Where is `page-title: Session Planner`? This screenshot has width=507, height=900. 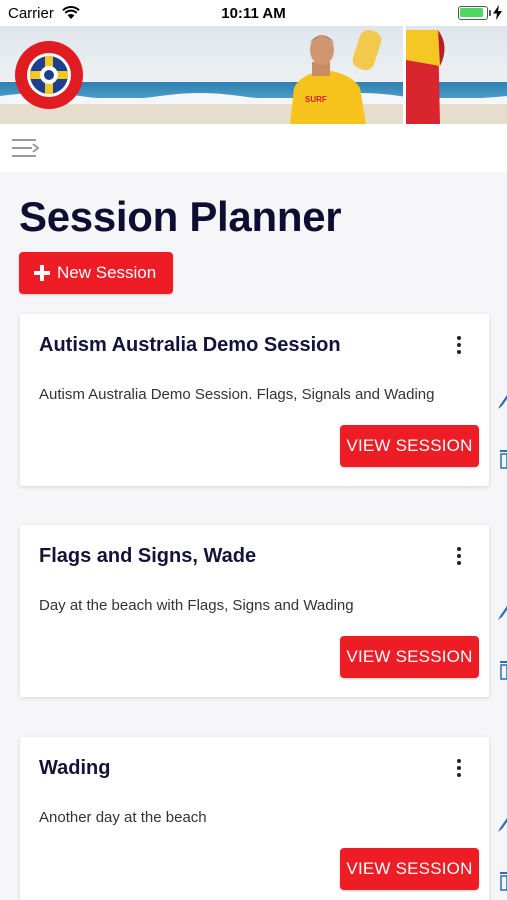
page-title: Session Planner is located at coordinates (180, 216).